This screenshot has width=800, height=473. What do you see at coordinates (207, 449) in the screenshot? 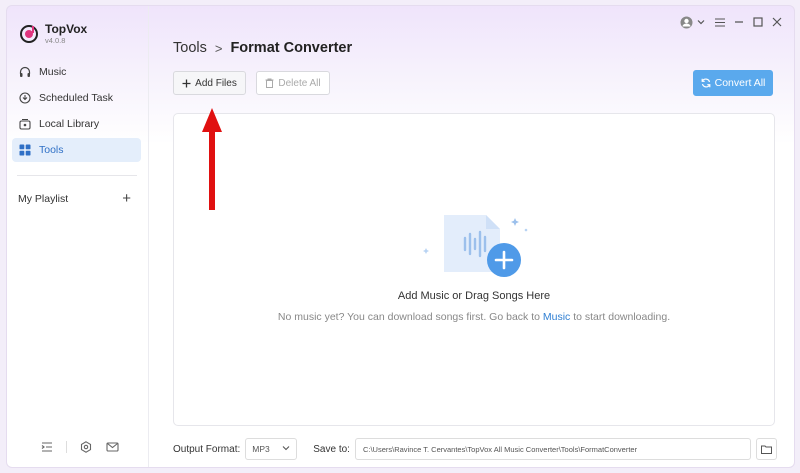
I see `output-format-label: Output Format:` at bounding box center [207, 449].